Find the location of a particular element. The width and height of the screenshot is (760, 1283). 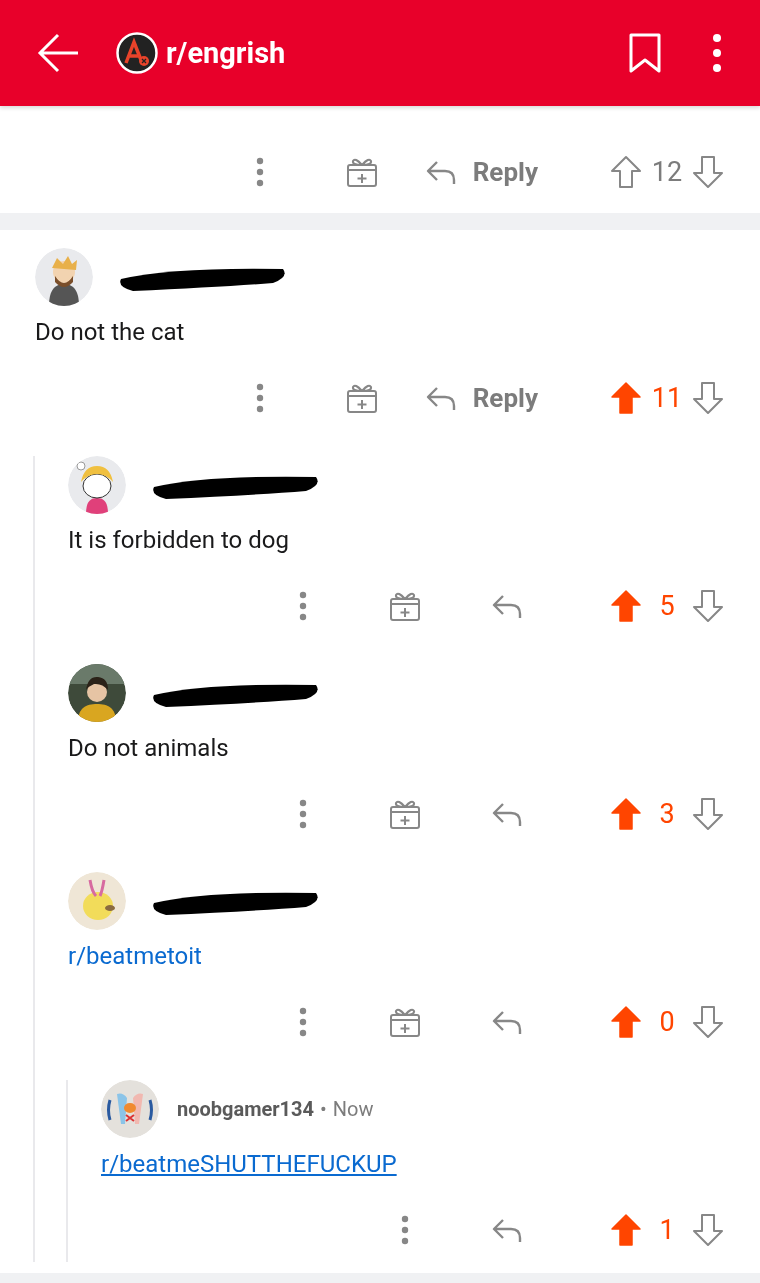

username: noobgamer134 is located at coordinates (246, 1109).